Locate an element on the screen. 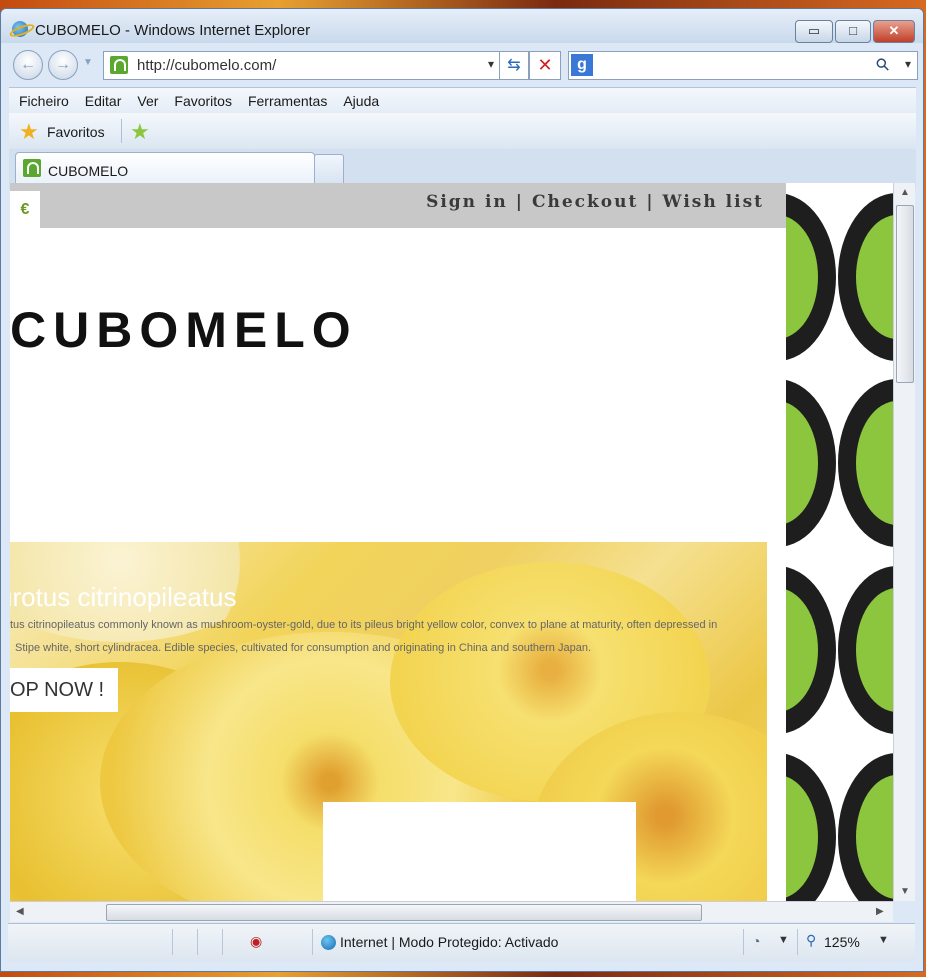 This screenshot has height=977, width=926. tab-favicon-icon is located at coordinates (32, 168).